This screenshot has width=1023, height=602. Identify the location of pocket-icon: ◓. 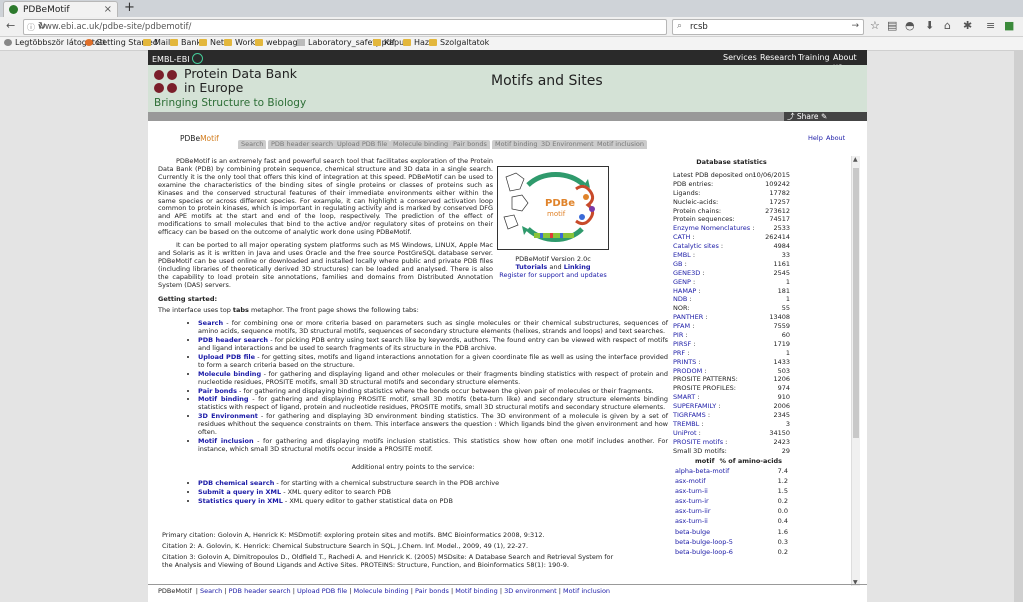
(910, 26).